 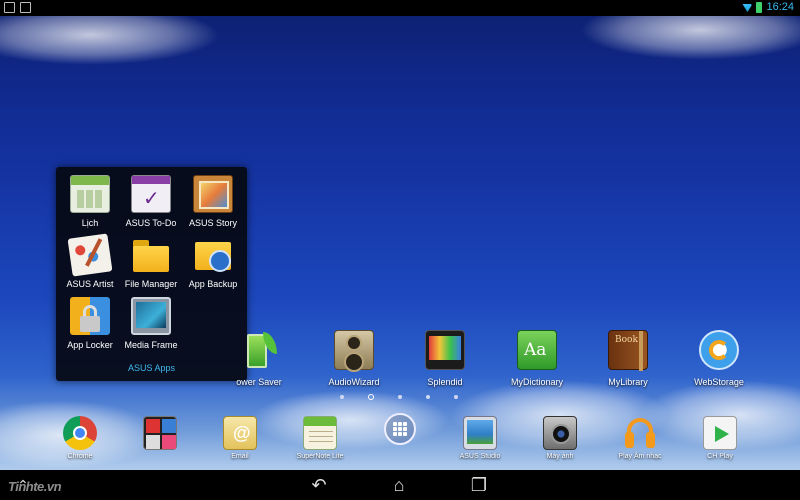 What do you see at coordinates (371, 397) in the screenshot?
I see `page-dot-active` at bounding box center [371, 397].